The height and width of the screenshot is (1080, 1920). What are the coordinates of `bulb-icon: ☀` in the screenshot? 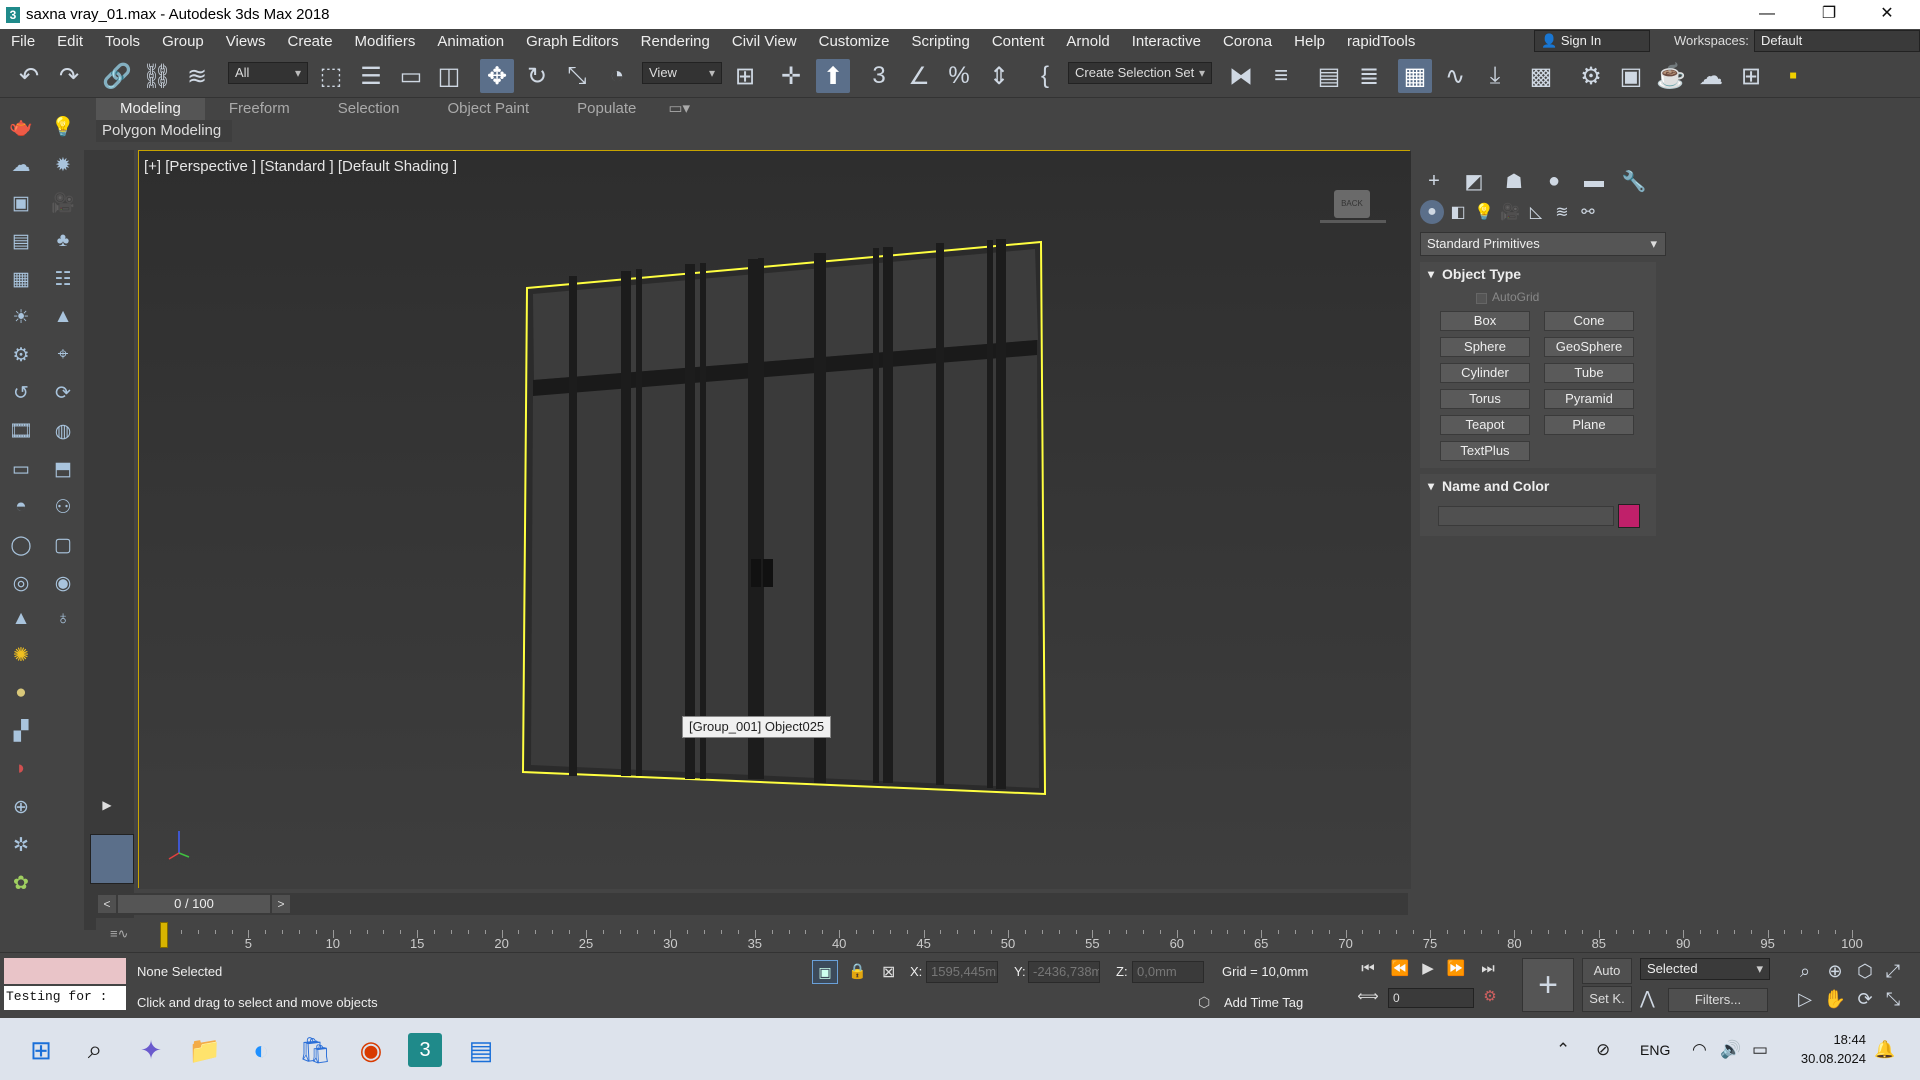 It's located at (21, 317).